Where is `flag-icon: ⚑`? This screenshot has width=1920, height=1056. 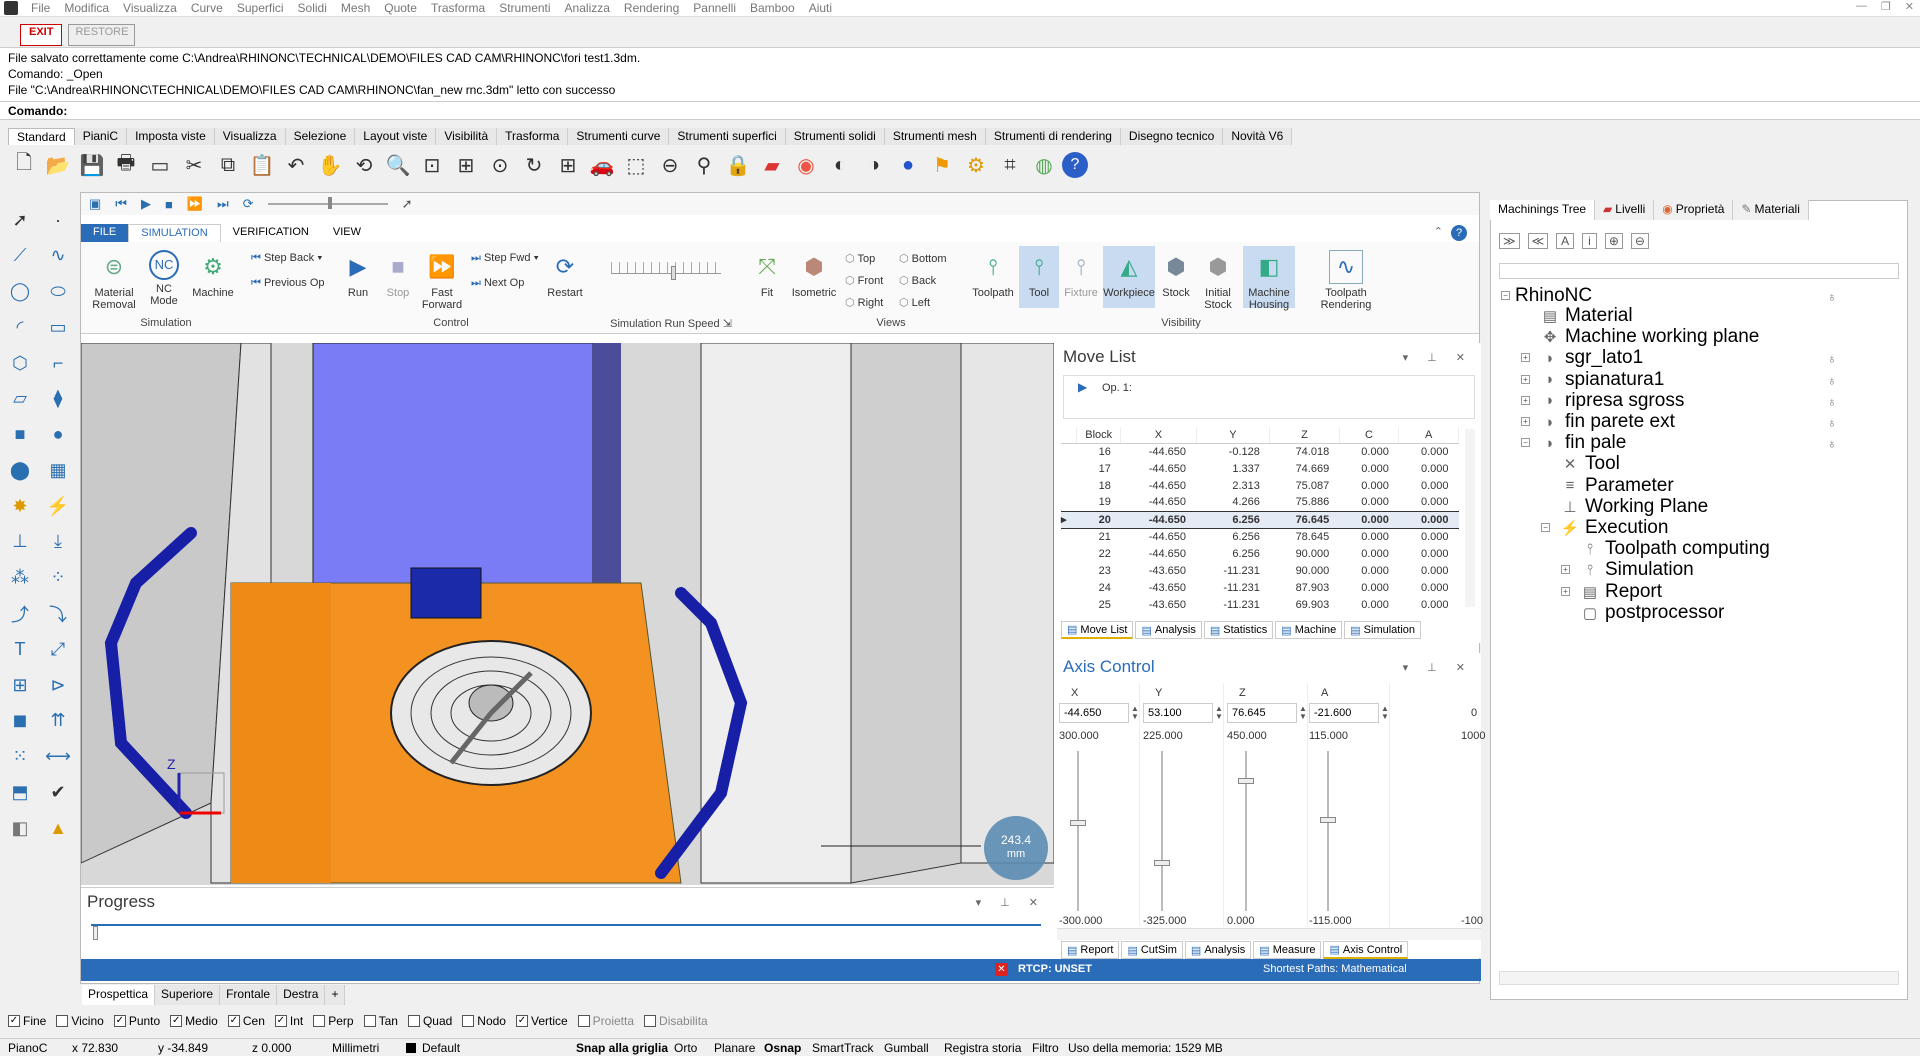
flag-icon: ⚑ is located at coordinates (942, 165).